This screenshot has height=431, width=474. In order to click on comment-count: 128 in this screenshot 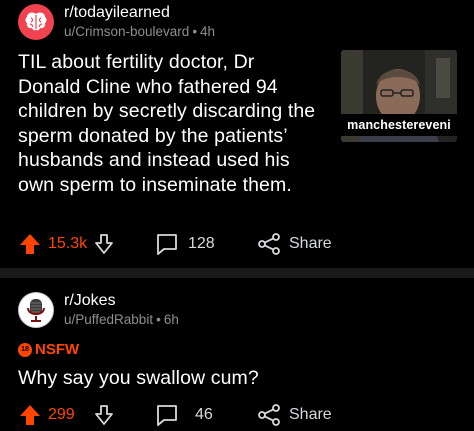, I will do `click(201, 243)`.